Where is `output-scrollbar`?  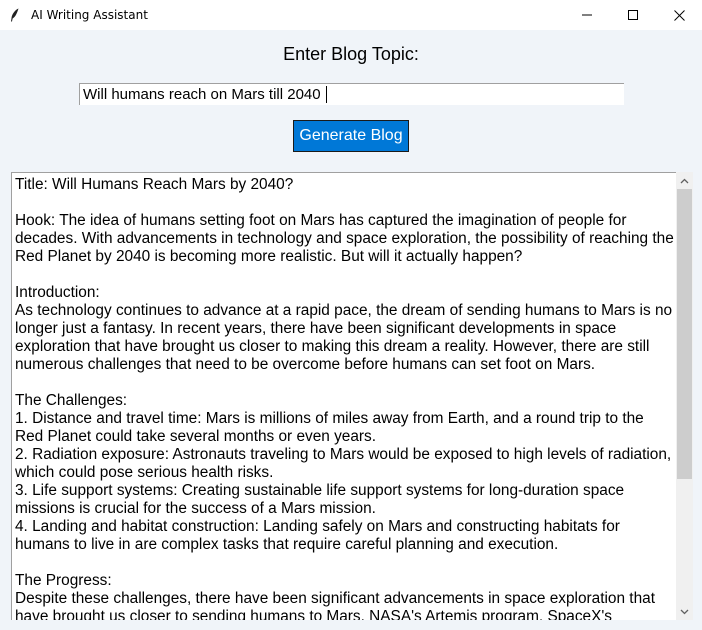
output-scrollbar is located at coordinates (684, 396).